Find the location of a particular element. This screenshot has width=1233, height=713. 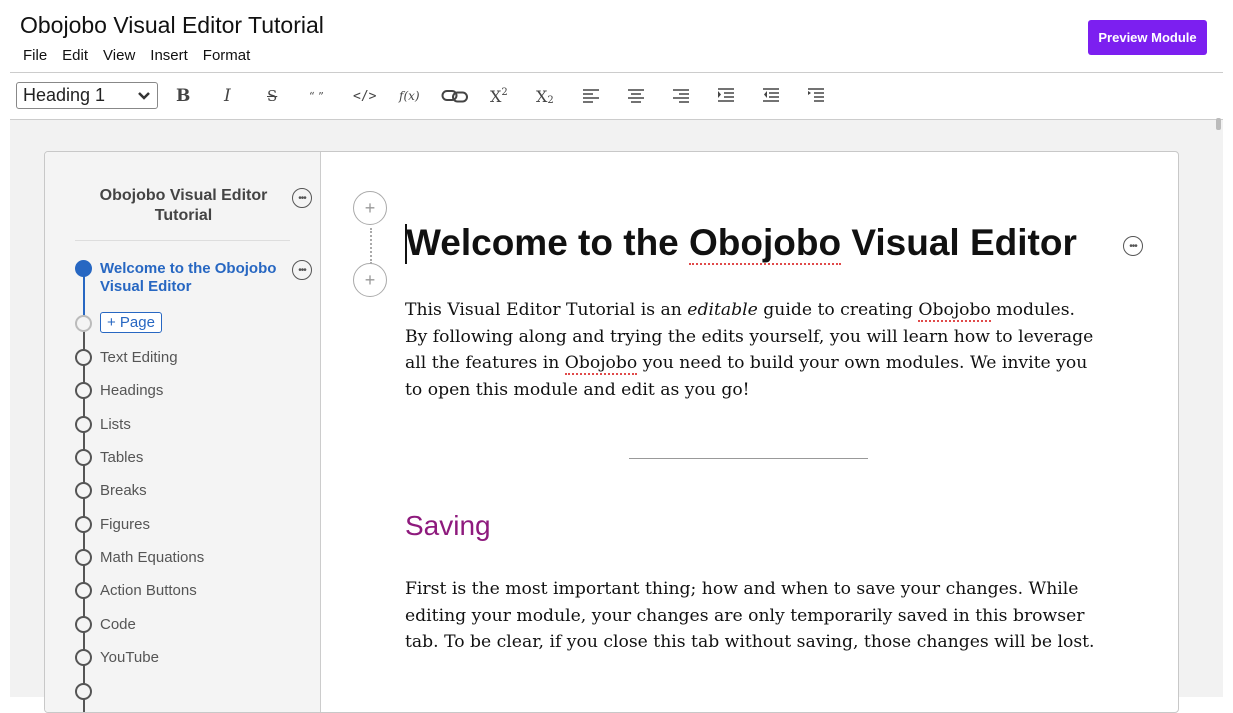

sidebar-item-label: Headings is located at coordinates (132, 390).